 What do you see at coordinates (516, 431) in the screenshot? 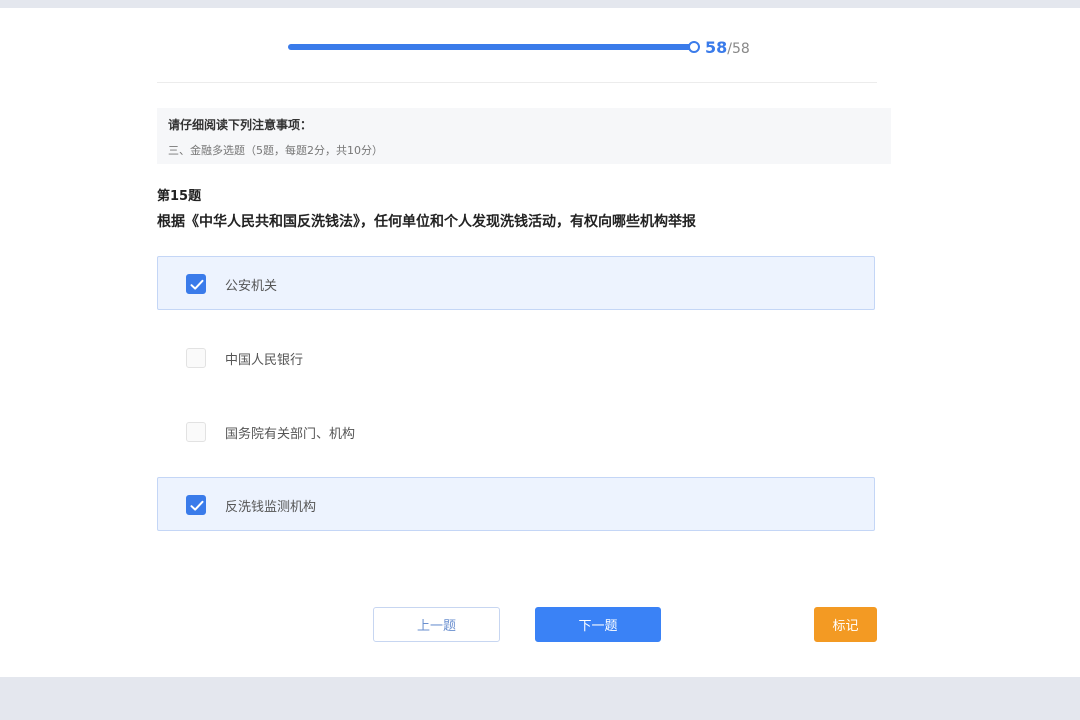
I see `option-3: 国务院有关部门、机构` at bounding box center [516, 431].